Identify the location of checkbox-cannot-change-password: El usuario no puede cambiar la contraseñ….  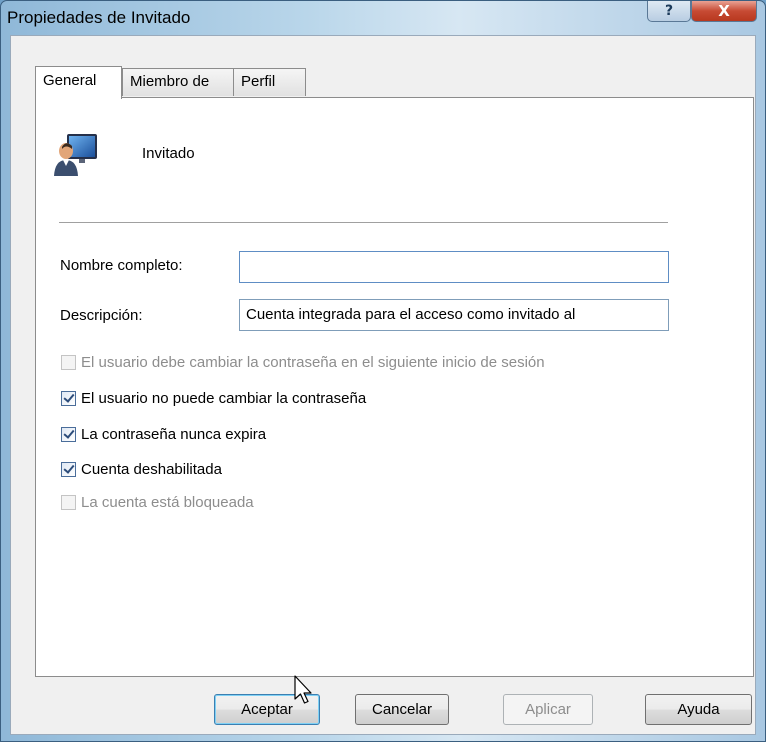
(213, 398).